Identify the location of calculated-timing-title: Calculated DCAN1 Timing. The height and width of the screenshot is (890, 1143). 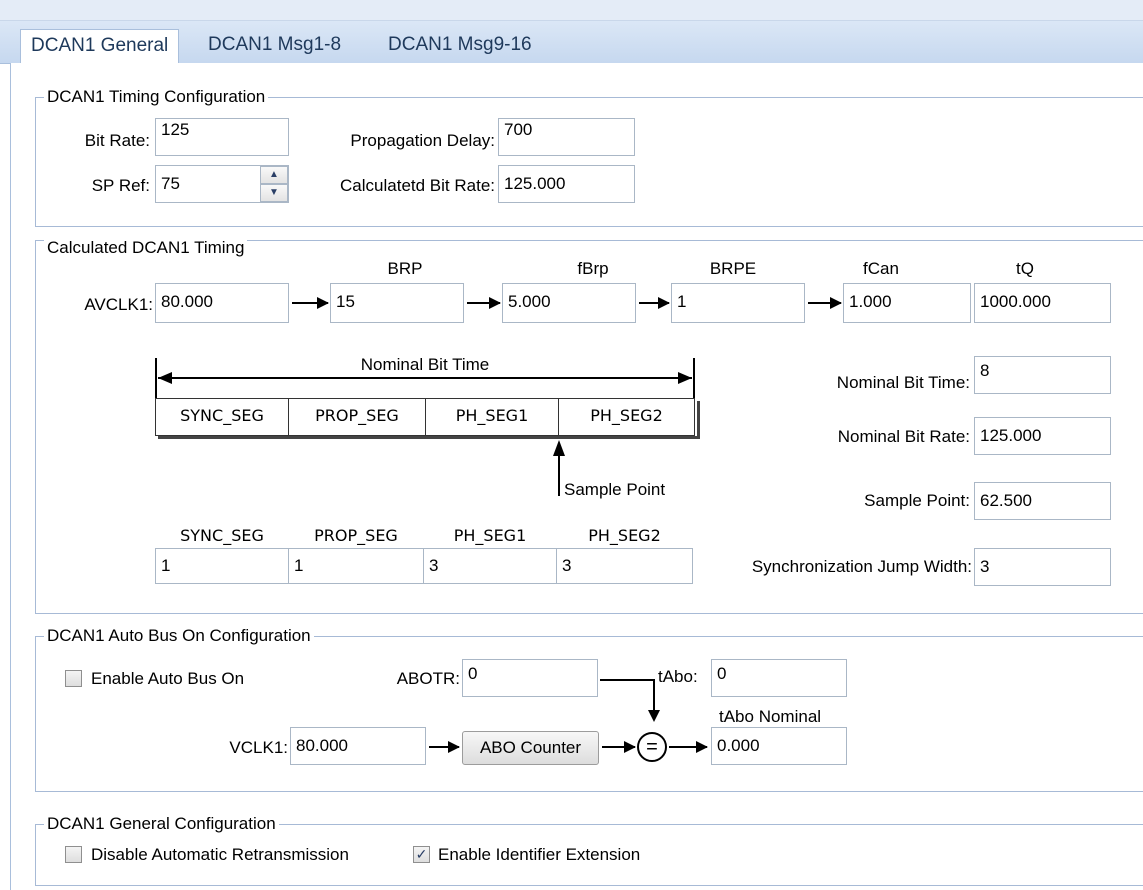
(146, 248).